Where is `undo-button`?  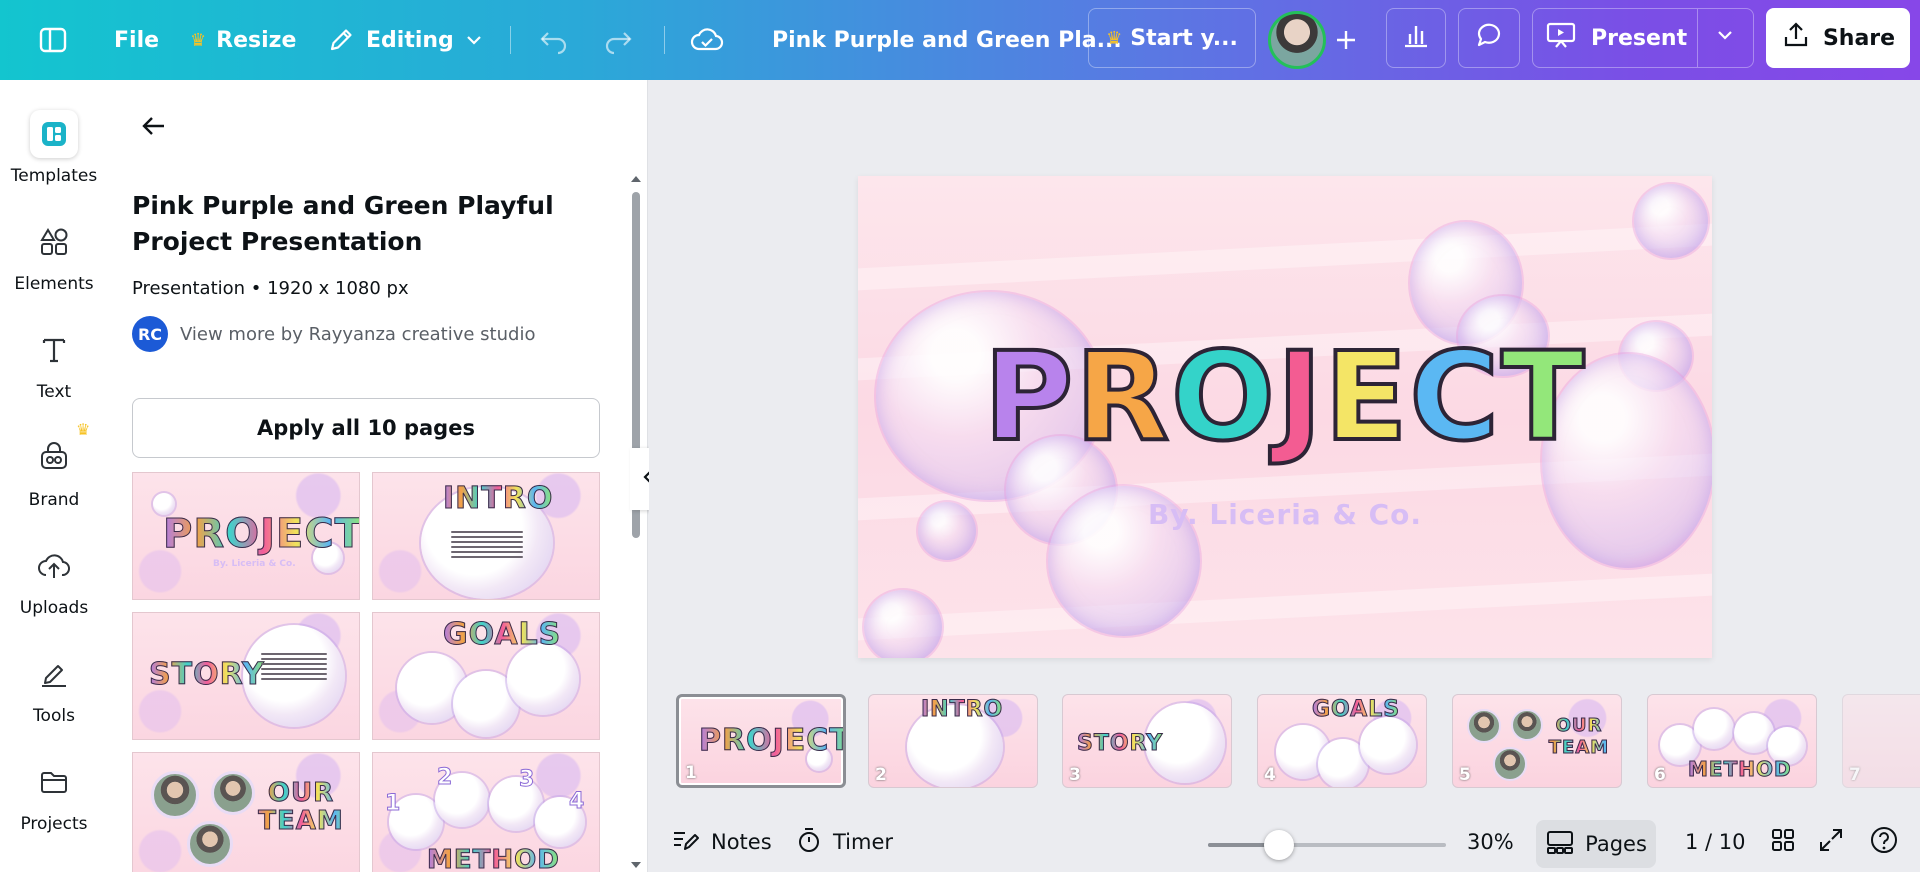
undo-button is located at coordinates (554, 40).